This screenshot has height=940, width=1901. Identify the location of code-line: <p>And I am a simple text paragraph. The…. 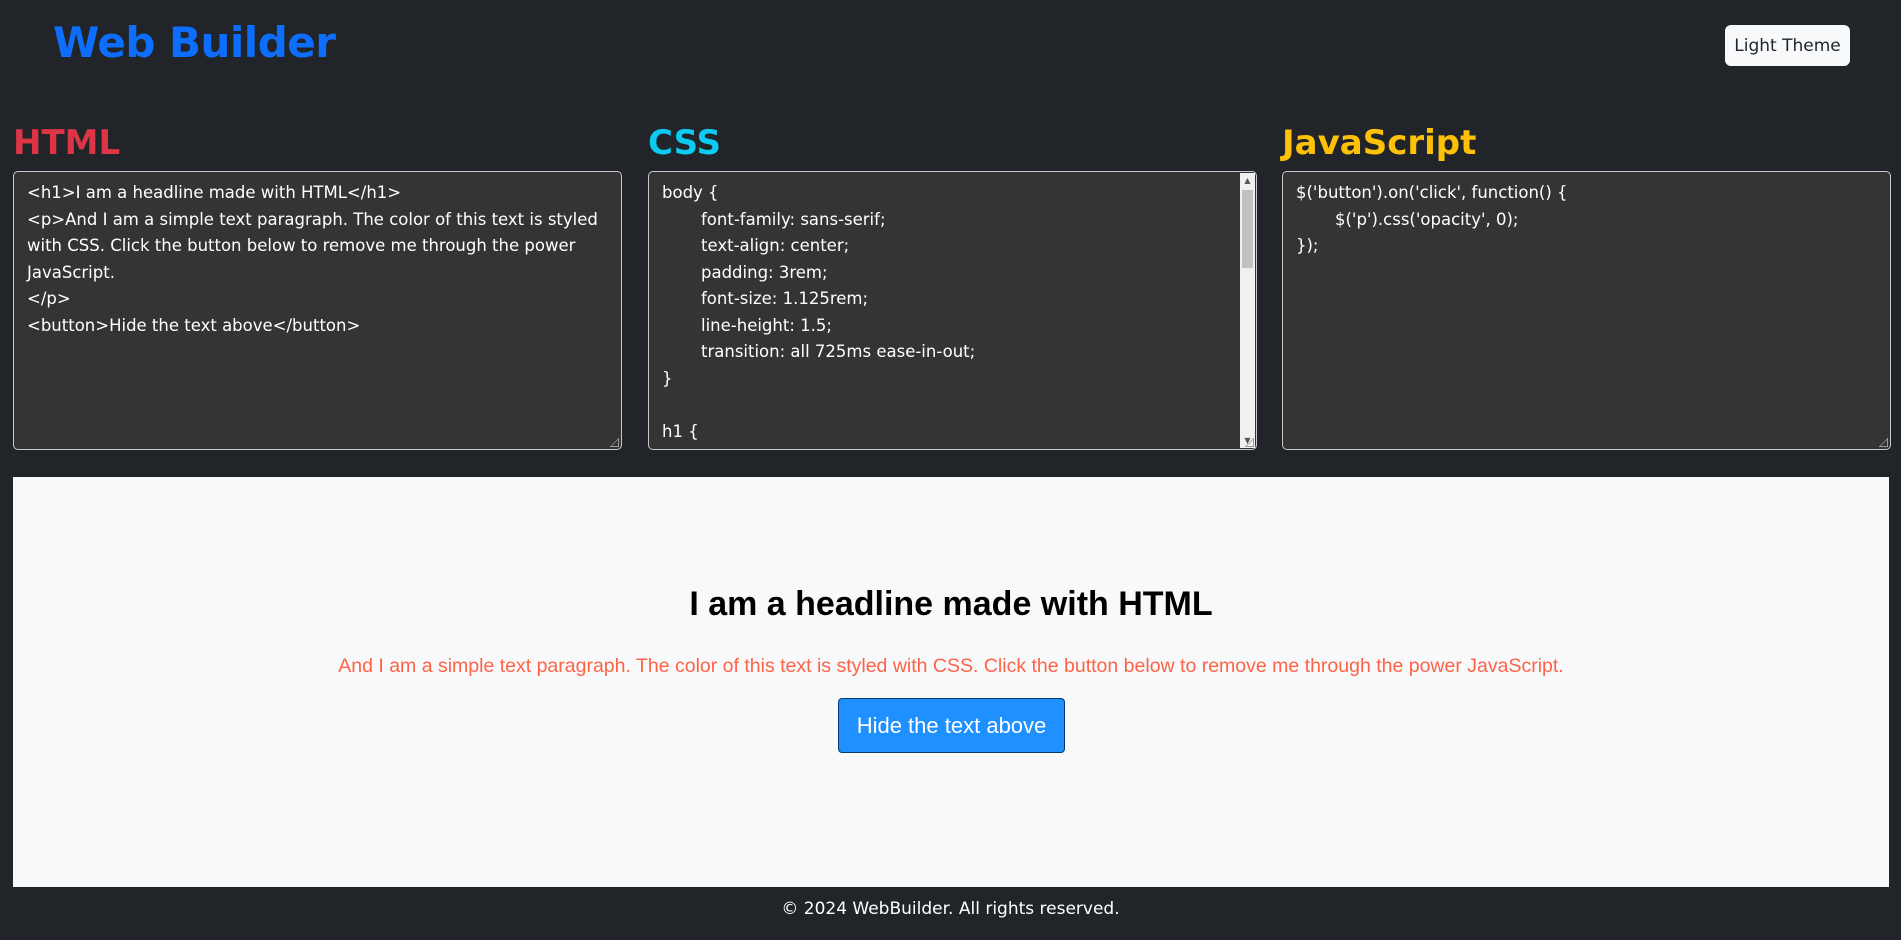
(315, 245).